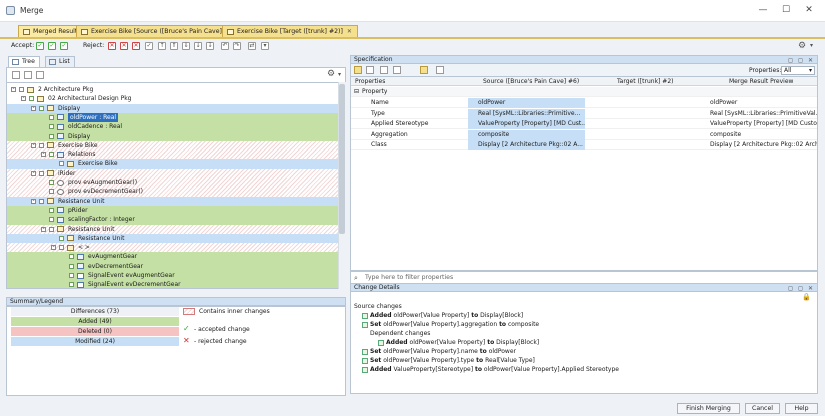 This screenshot has height=416, width=825. What do you see at coordinates (265, 46) in the screenshot?
I see `options-icon: ▾` at bounding box center [265, 46].